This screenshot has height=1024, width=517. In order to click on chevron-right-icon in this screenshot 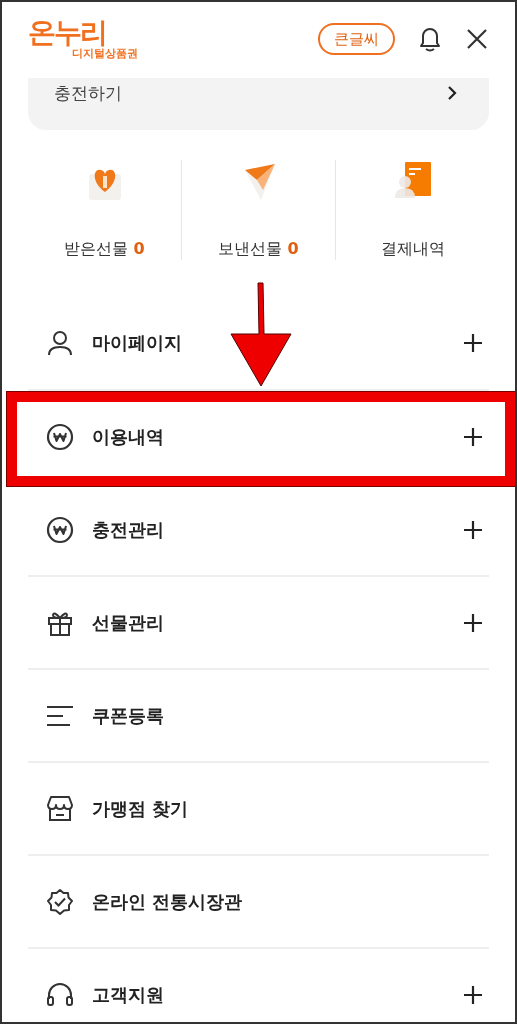, I will do `click(452, 93)`.